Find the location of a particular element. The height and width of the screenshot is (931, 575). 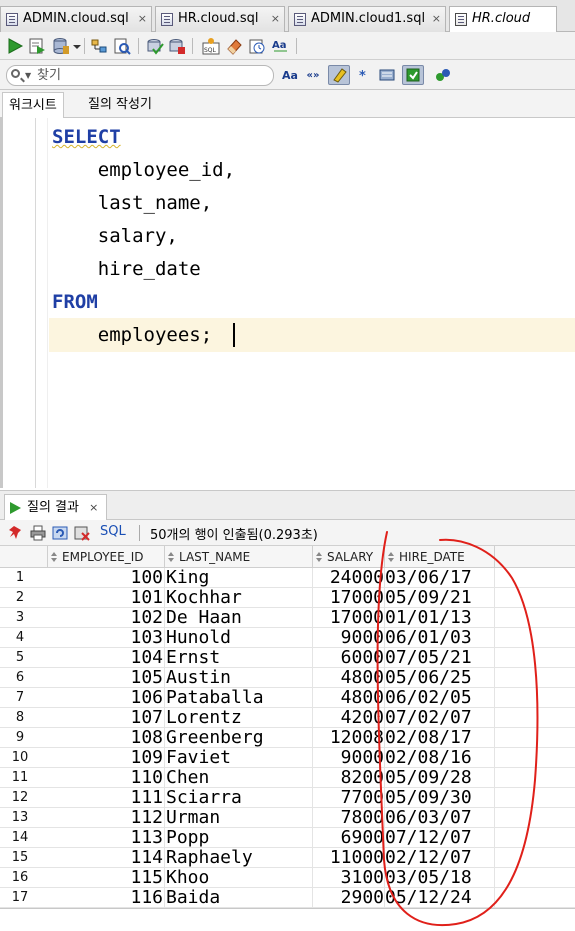

cell-last-name: Austin is located at coordinates (239, 678).